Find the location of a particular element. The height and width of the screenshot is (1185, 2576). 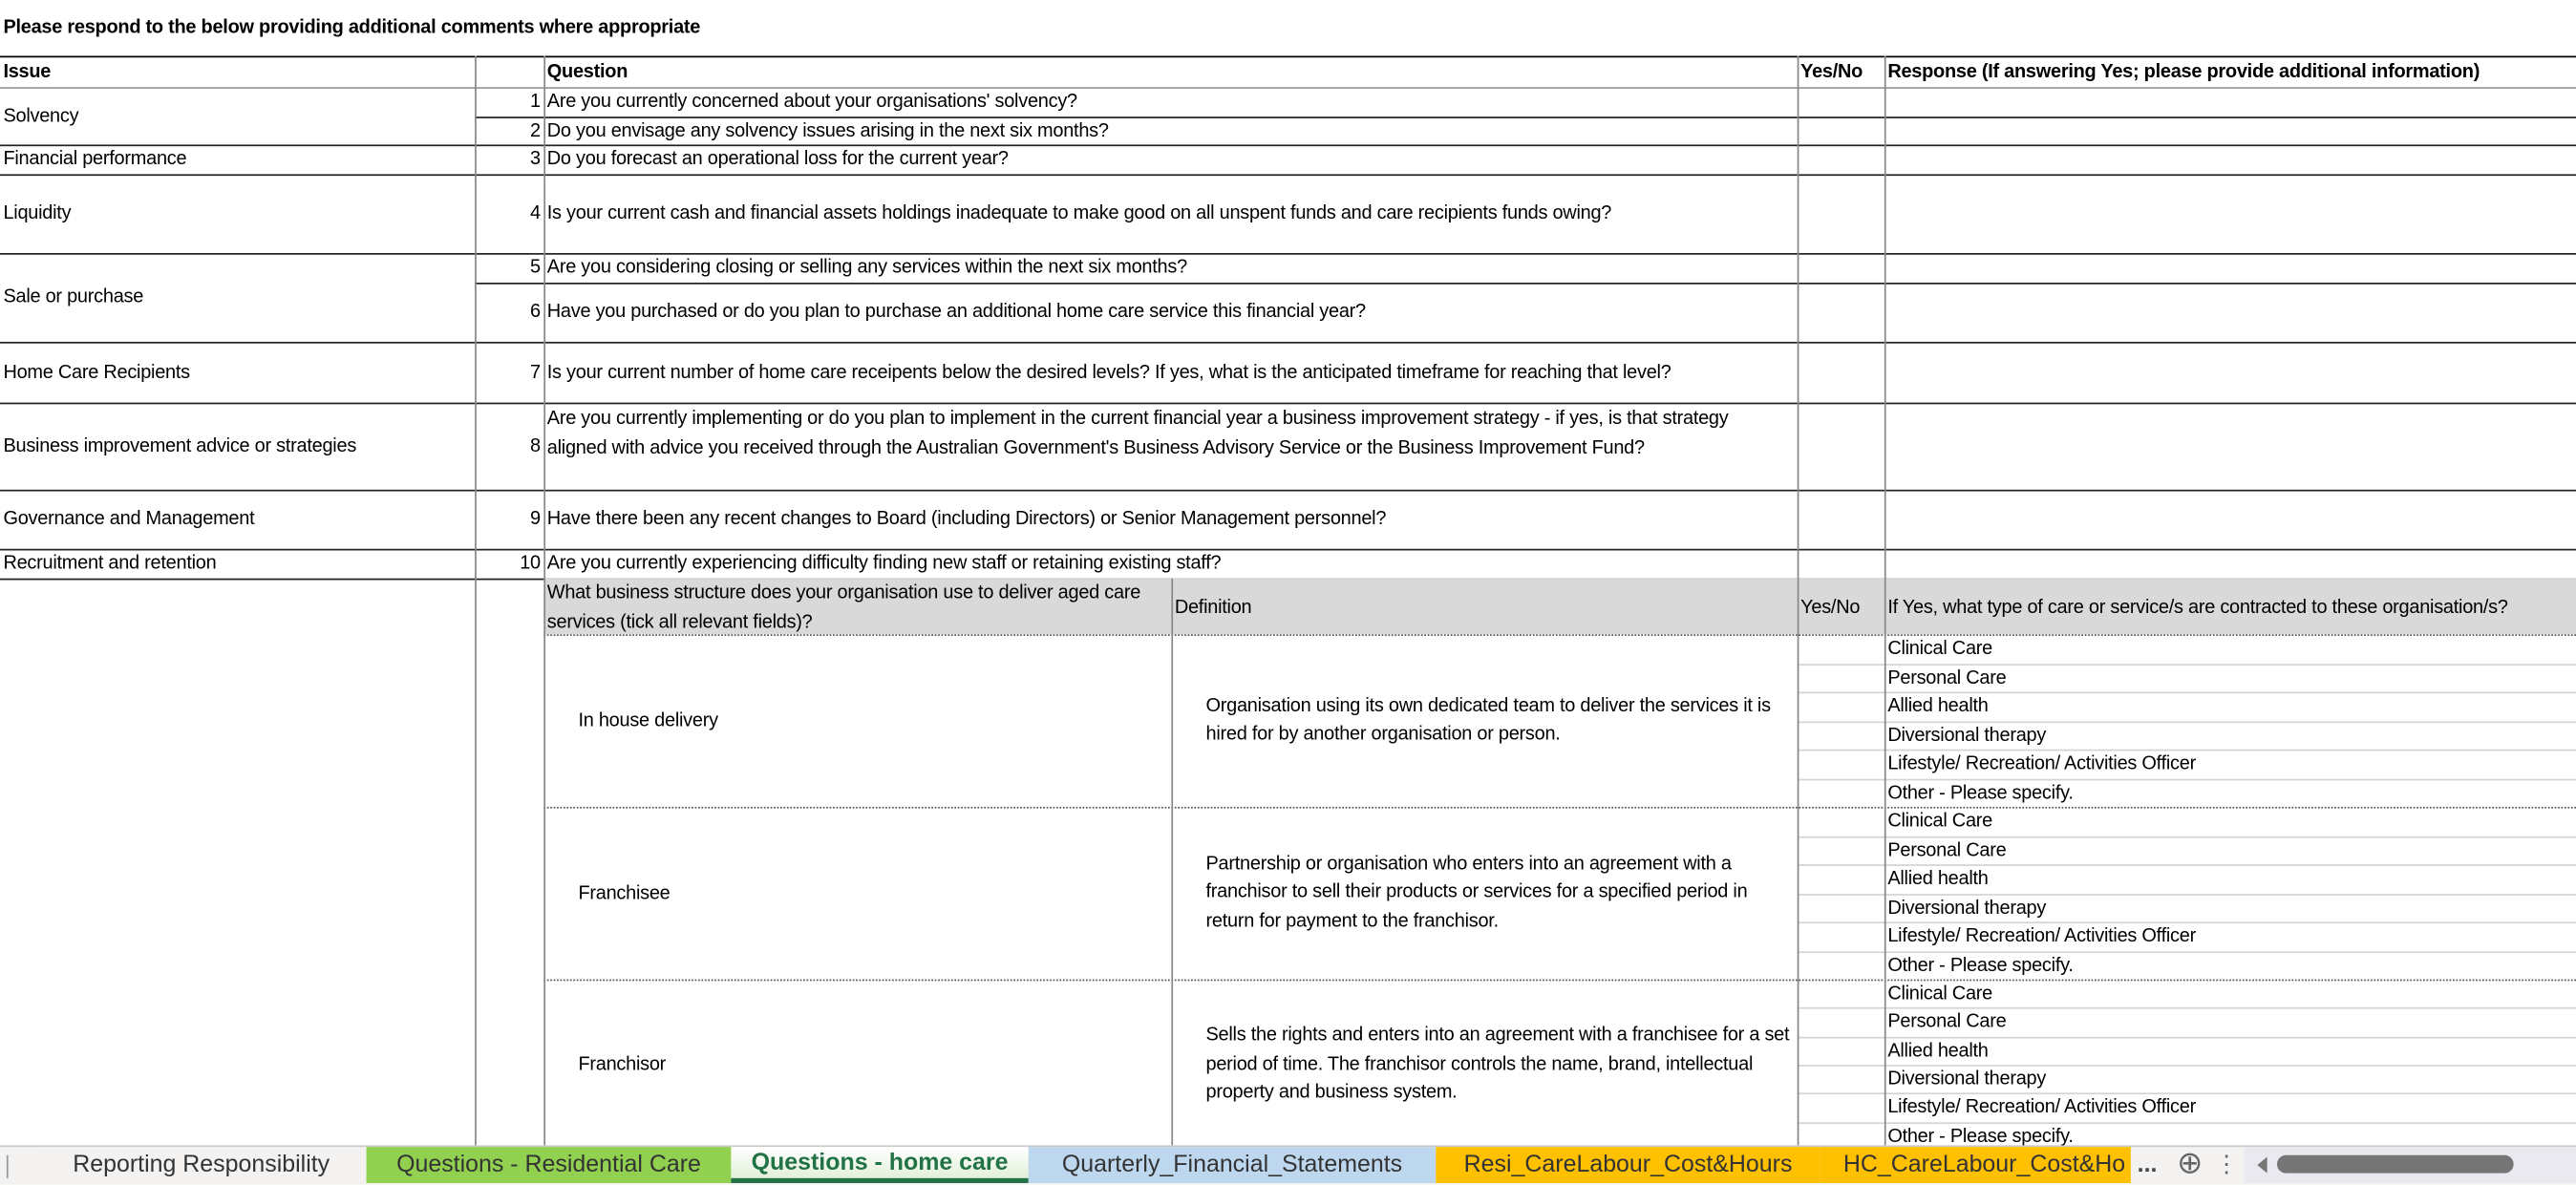

scroll-left-icon is located at coordinates (2262, 1165).